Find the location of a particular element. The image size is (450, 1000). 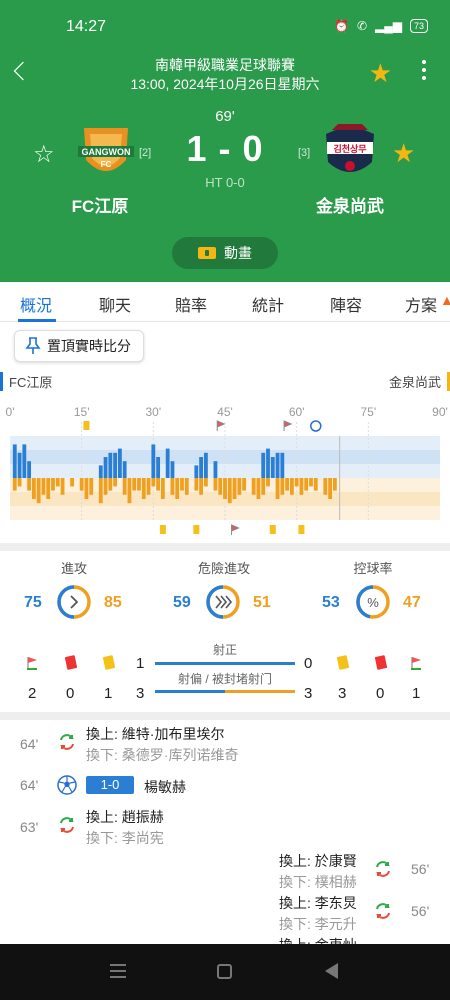

tab-lineup: 陣容 is located at coordinates (346, 304).